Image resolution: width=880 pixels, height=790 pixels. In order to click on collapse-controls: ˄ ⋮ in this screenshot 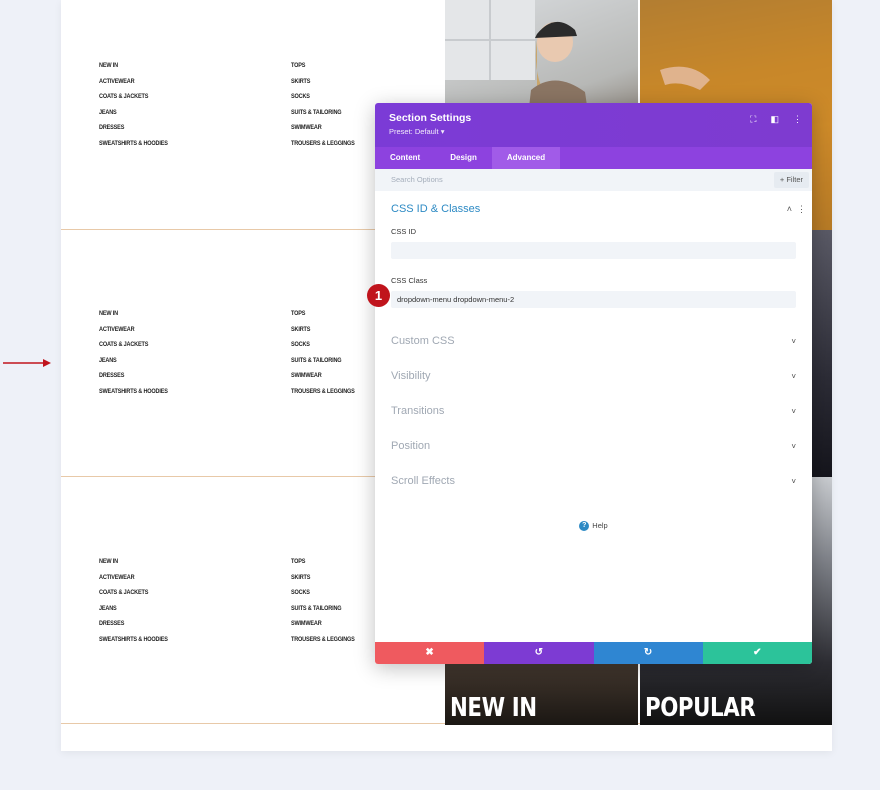, I will do `click(796, 209)`.